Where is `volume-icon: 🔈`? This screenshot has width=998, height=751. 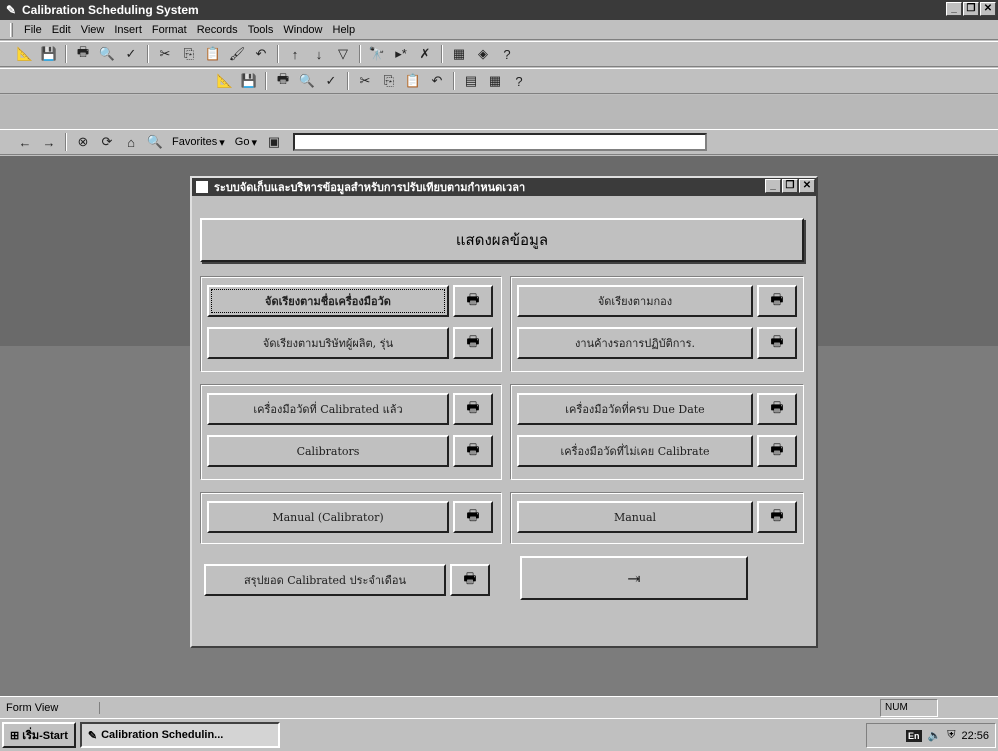
volume-icon: 🔈 is located at coordinates (935, 735).